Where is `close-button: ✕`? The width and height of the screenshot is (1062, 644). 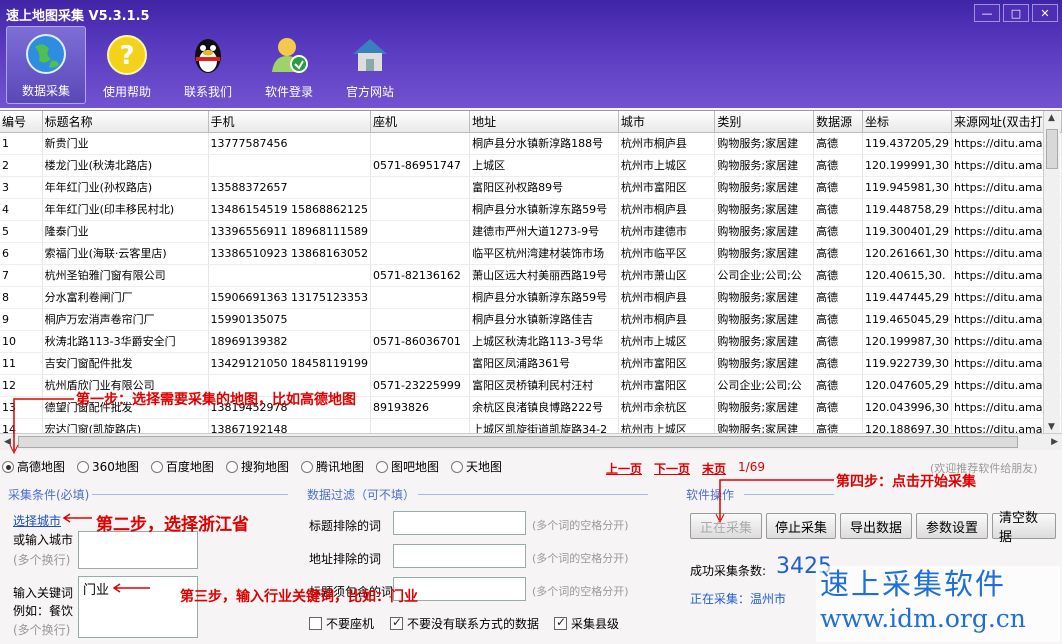
close-button: ✕ is located at coordinates (1045, 13).